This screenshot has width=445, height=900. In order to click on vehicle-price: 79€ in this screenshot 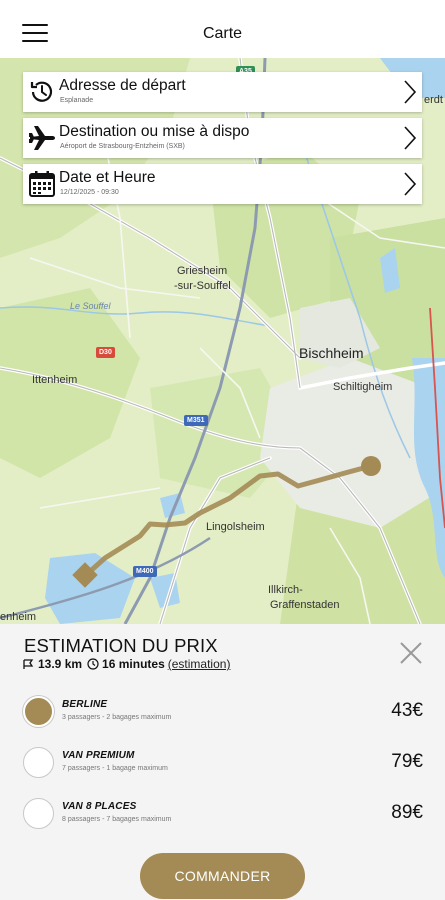, I will do `click(407, 761)`.